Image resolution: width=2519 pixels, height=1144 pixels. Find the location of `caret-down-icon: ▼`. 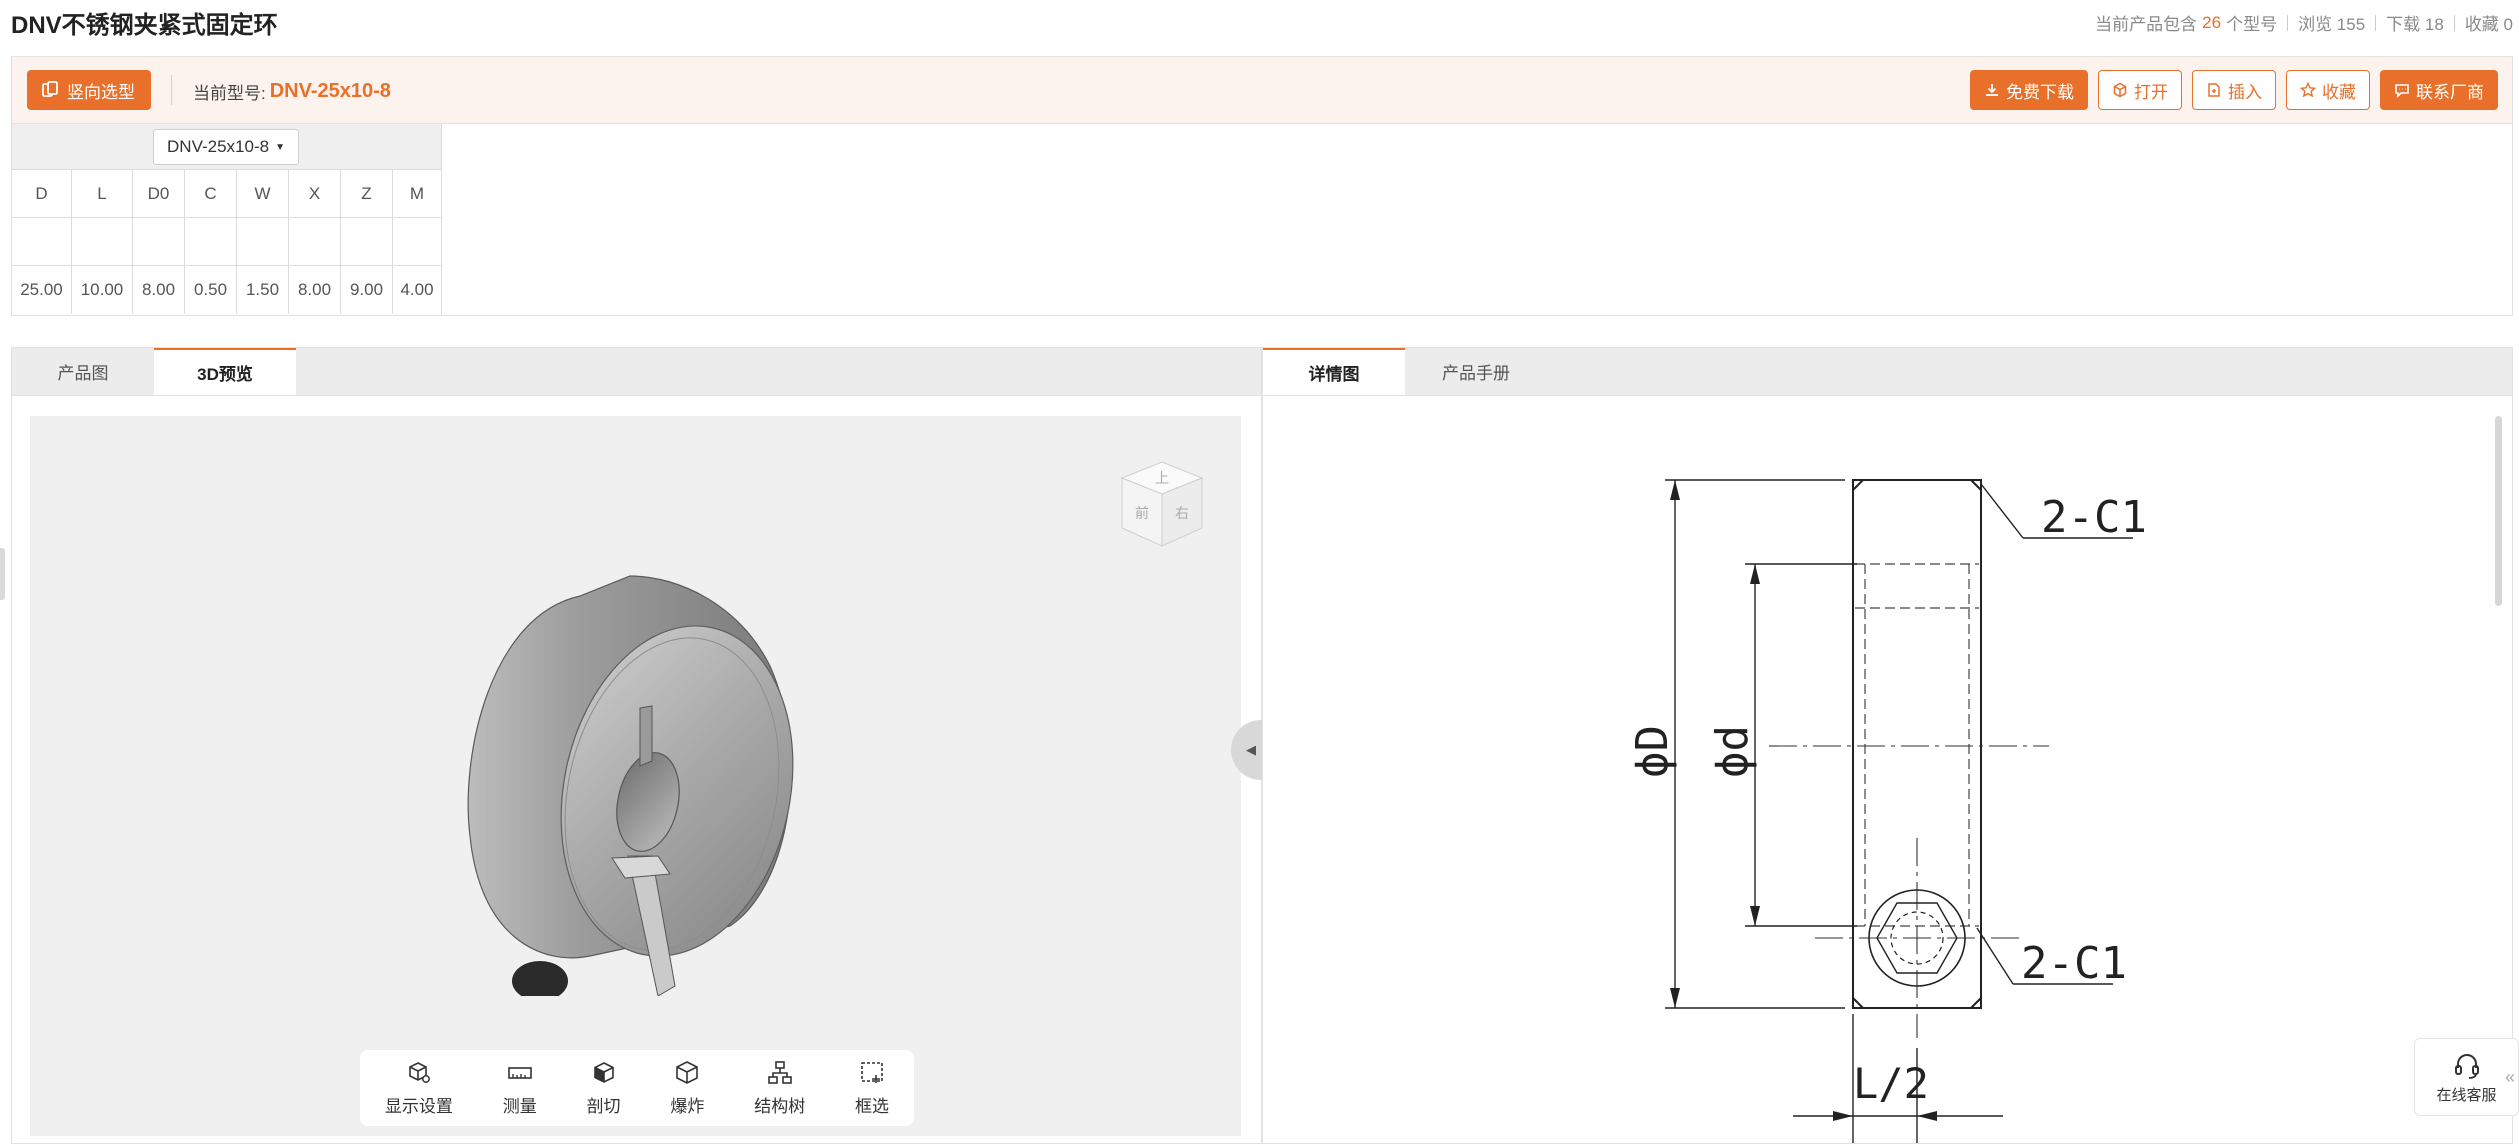

caret-down-icon: ▼ is located at coordinates (280, 147).